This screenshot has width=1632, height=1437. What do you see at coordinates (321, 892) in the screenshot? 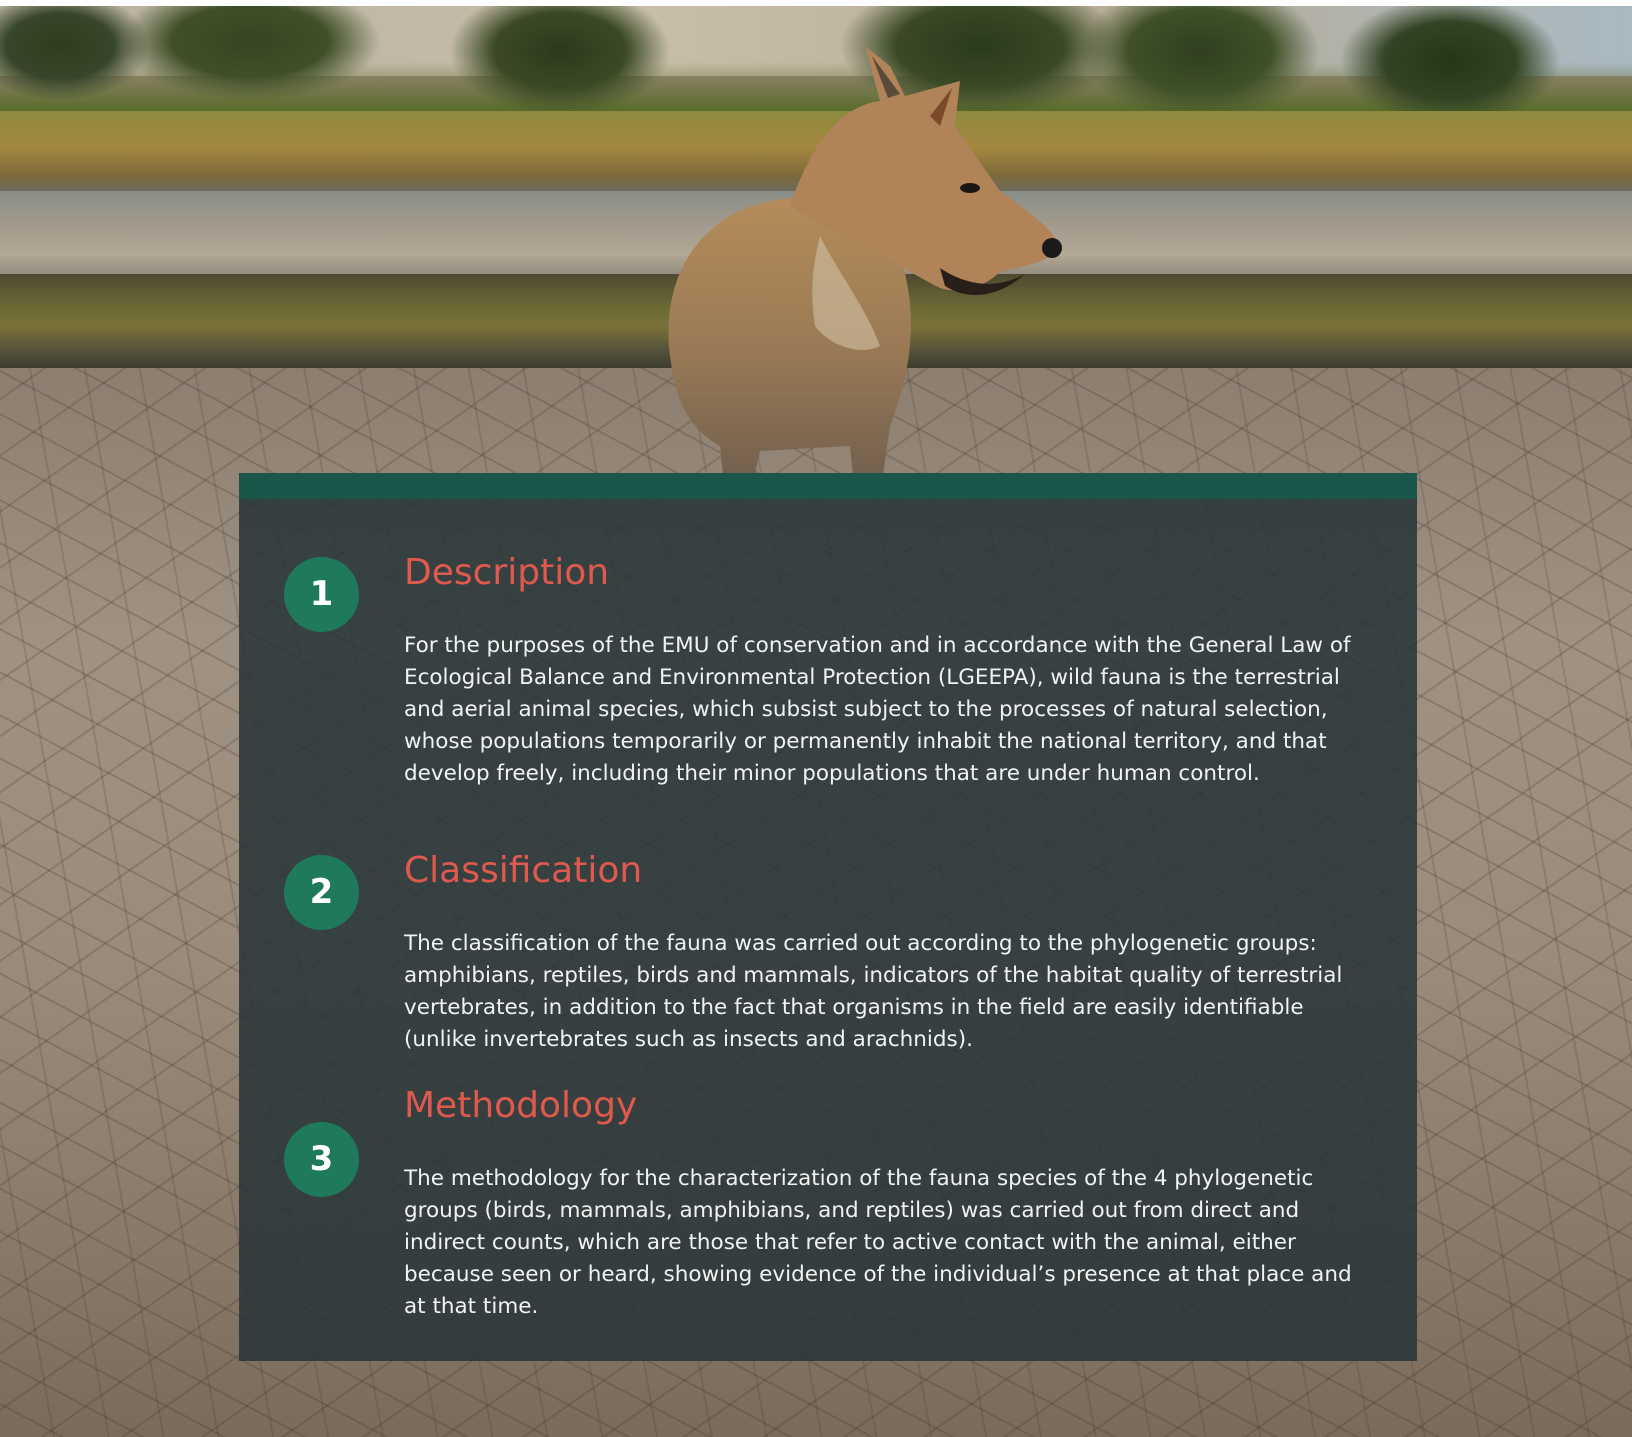
I see `step-number-badge: 2` at bounding box center [321, 892].